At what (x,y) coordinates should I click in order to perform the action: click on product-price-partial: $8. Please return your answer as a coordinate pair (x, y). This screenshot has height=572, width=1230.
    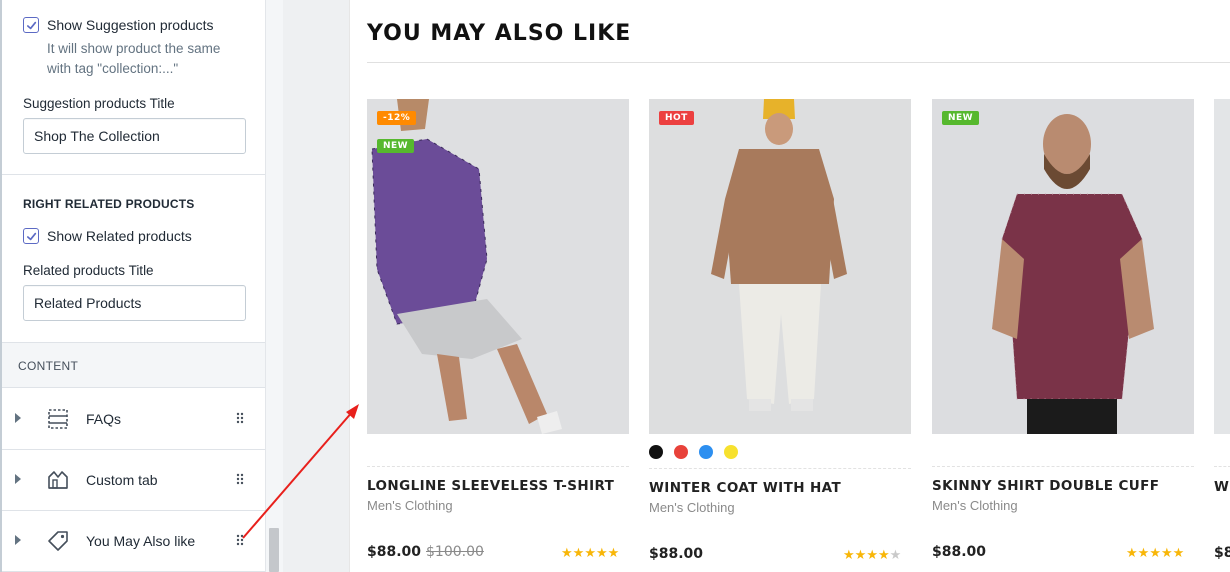
    Looking at the image, I should click on (1222, 553).